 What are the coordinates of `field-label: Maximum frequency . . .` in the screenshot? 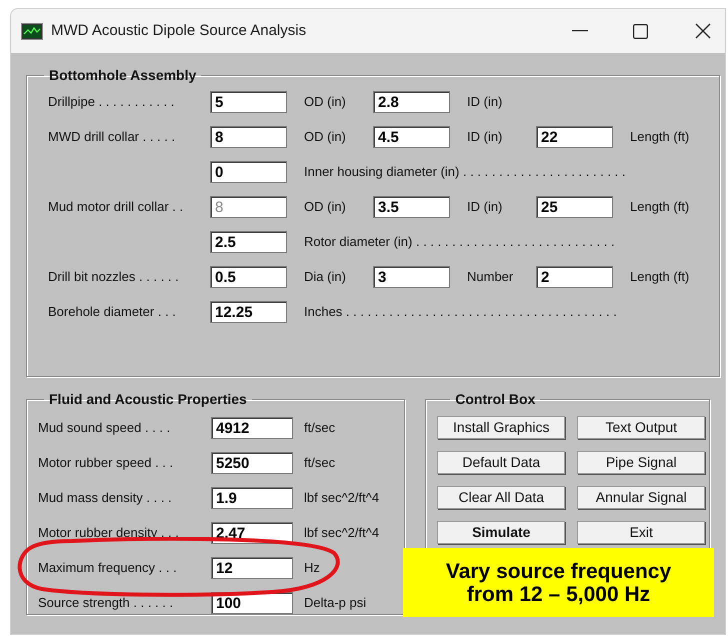 It's located at (108, 567).